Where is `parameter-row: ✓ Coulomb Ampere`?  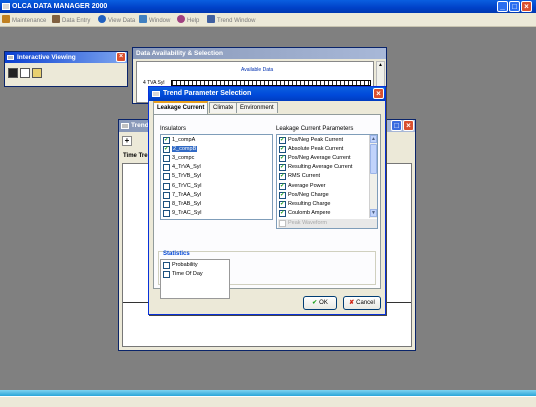 parameter-row: ✓ Coulomb Ampere is located at coordinates (327, 213).